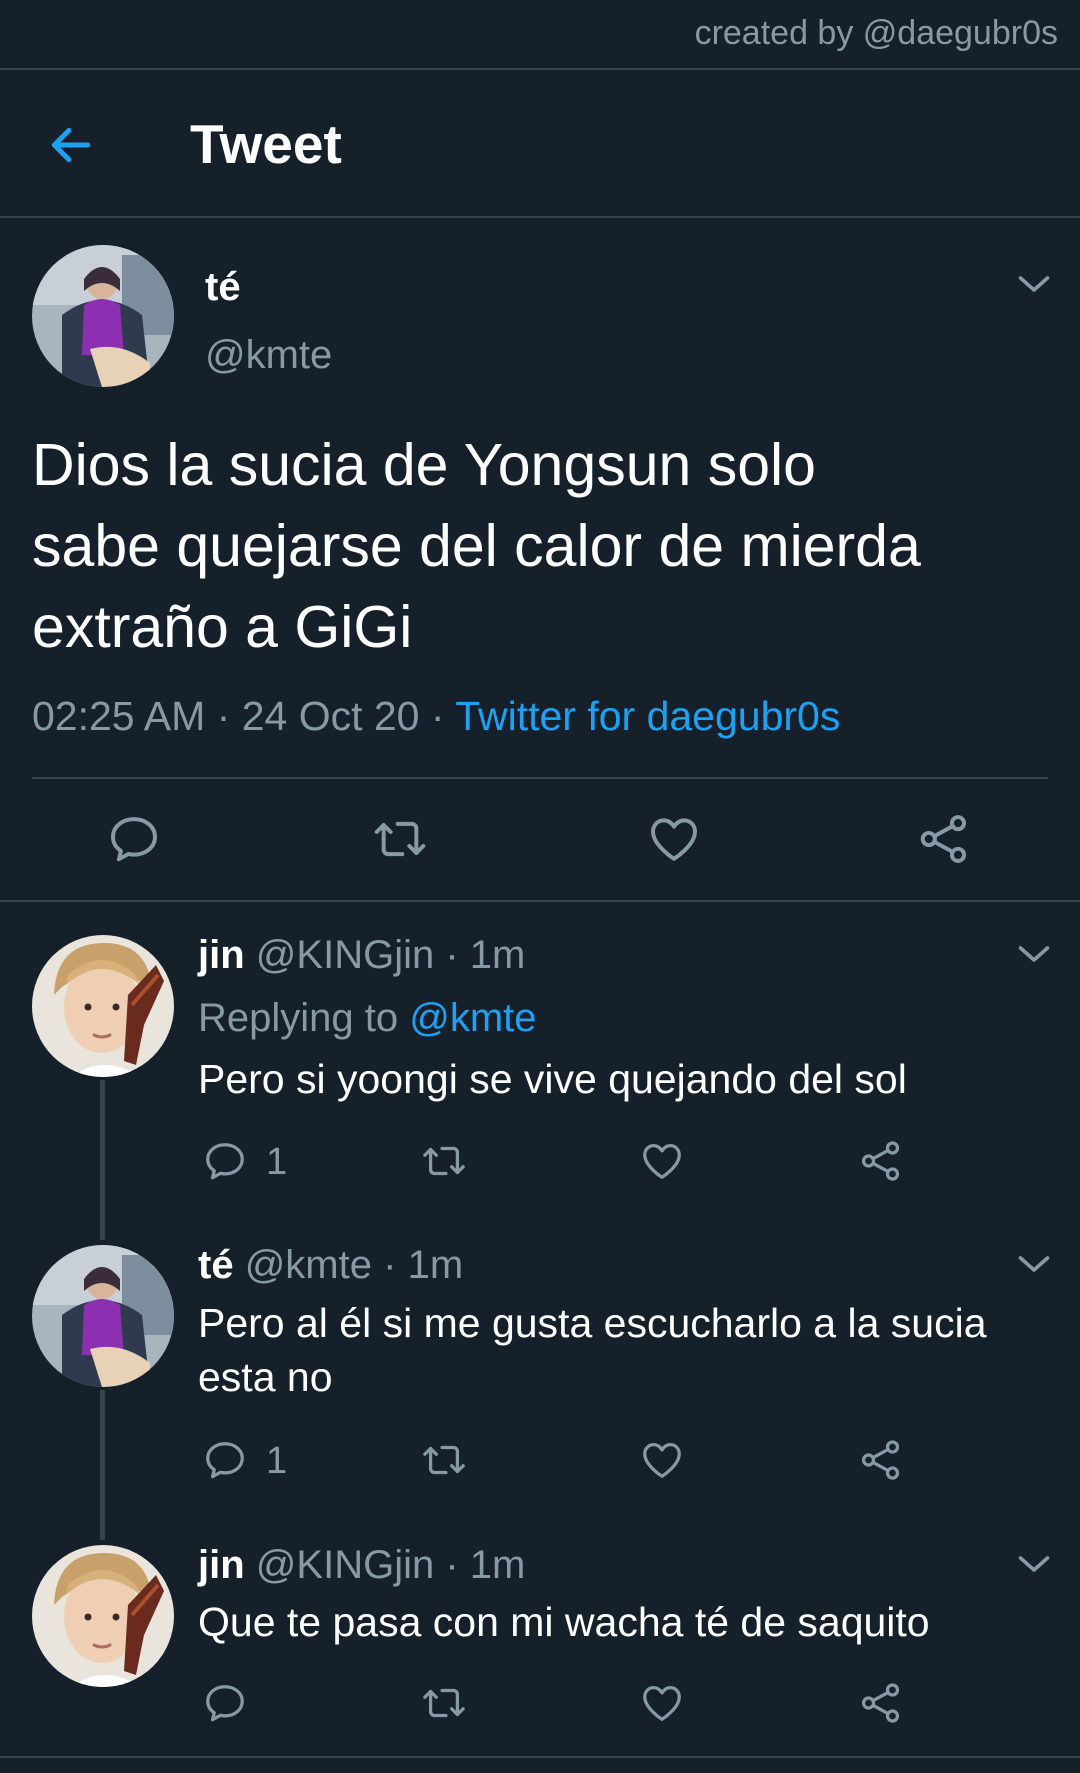 The height and width of the screenshot is (1773, 1080). What do you see at coordinates (266, 144) in the screenshot?
I see `page-title: Tweet` at bounding box center [266, 144].